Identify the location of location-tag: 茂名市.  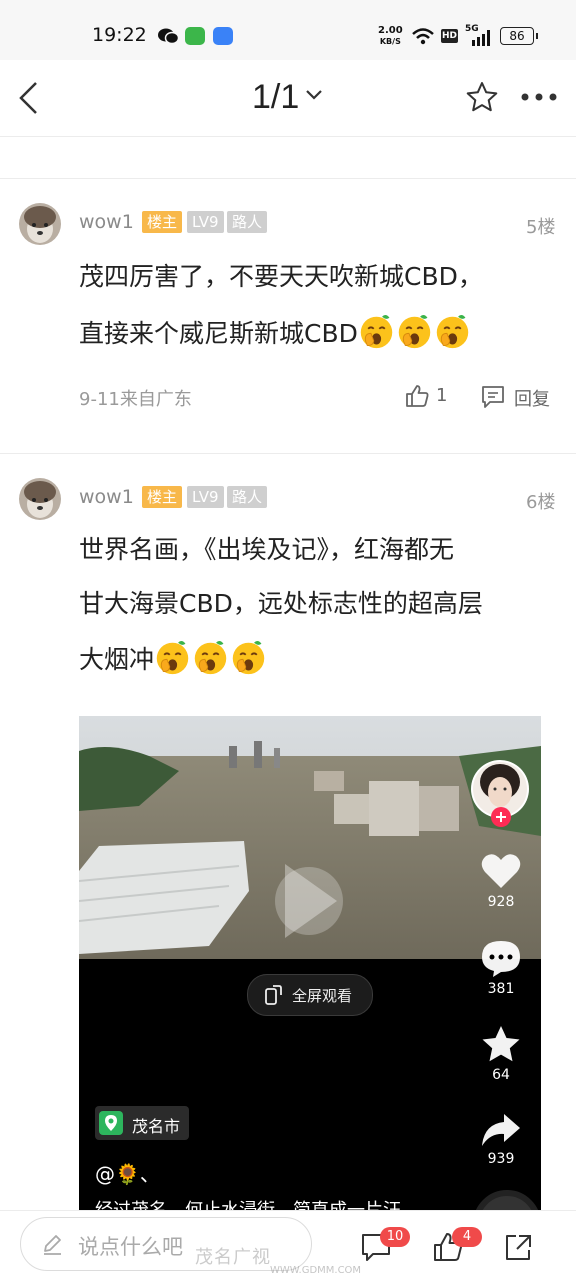
(142, 1123).